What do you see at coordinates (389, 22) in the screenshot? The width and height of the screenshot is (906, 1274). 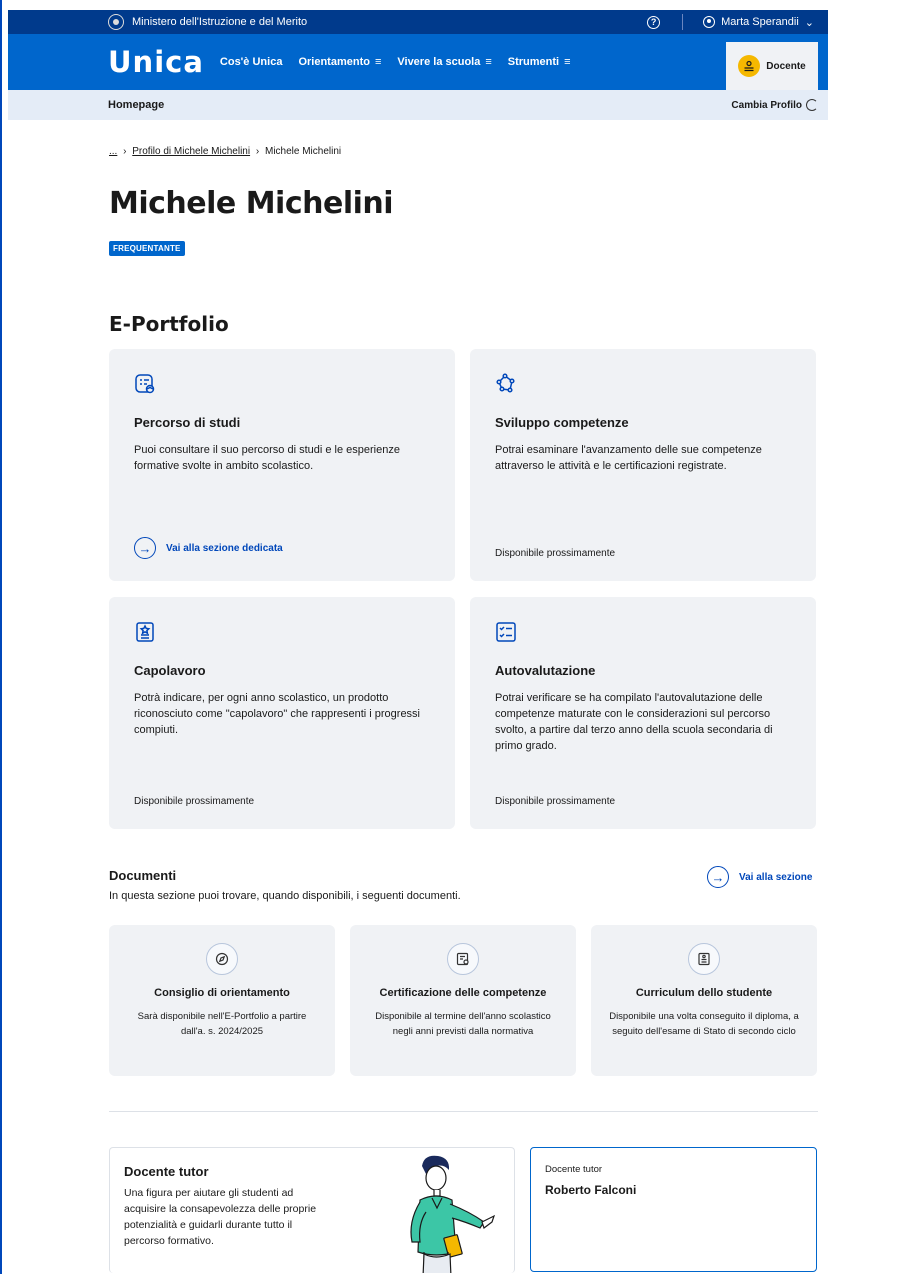 I see `ministry-link: Ministero dell'Istruzione e del Merito` at bounding box center [389, 22].